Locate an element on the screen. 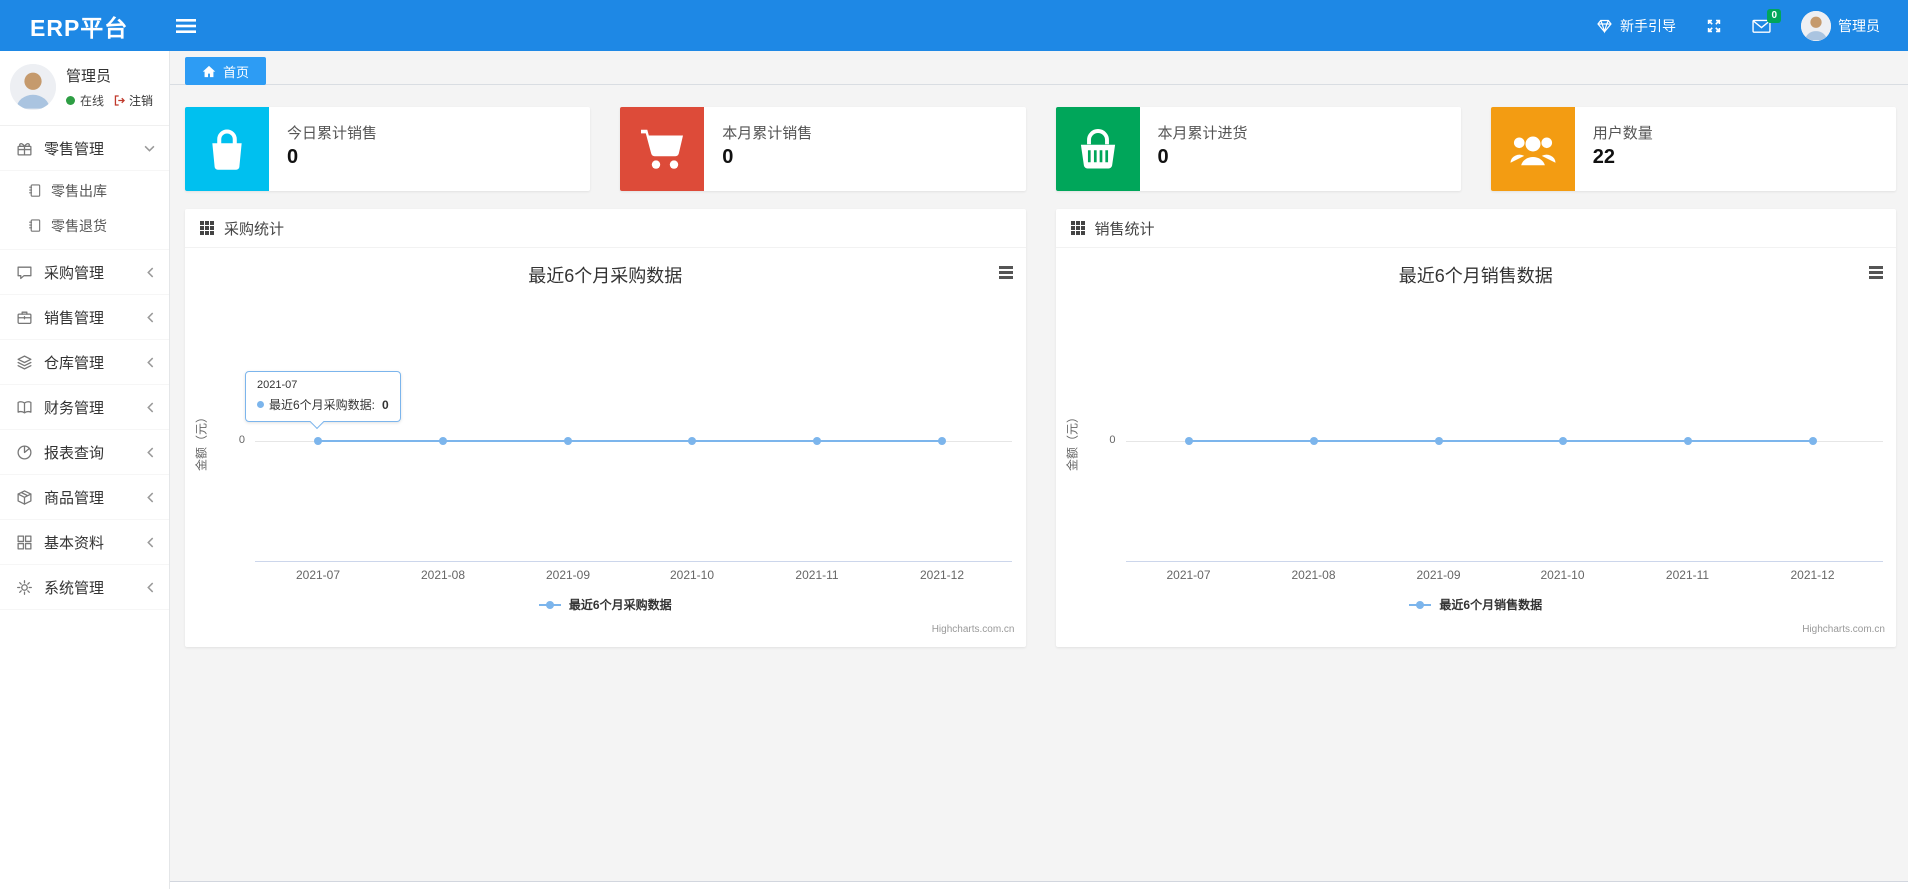 This screenshot has height=889, width=1908. tooltip-series-dot-icon is located at coordinates (260, 404).